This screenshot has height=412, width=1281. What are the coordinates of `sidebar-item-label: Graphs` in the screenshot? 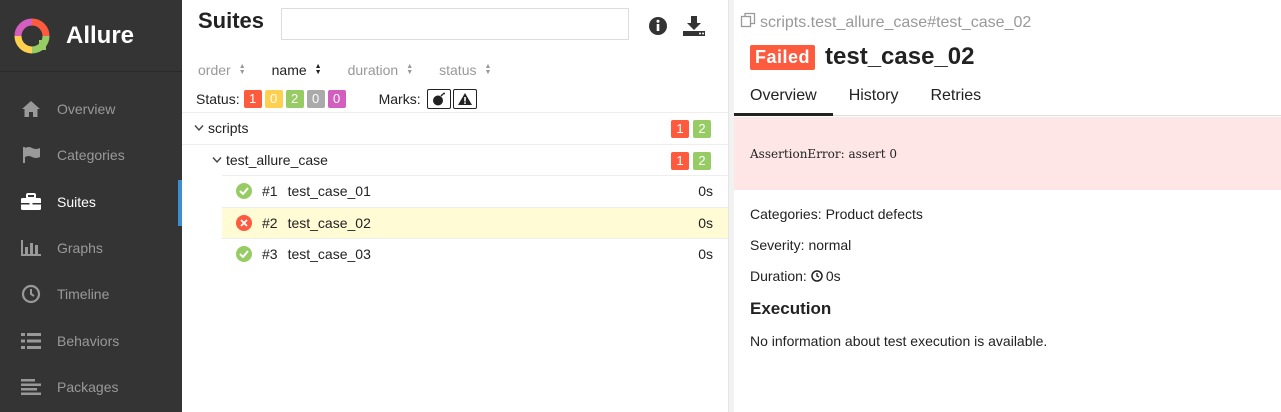 It's located at (80, 248).